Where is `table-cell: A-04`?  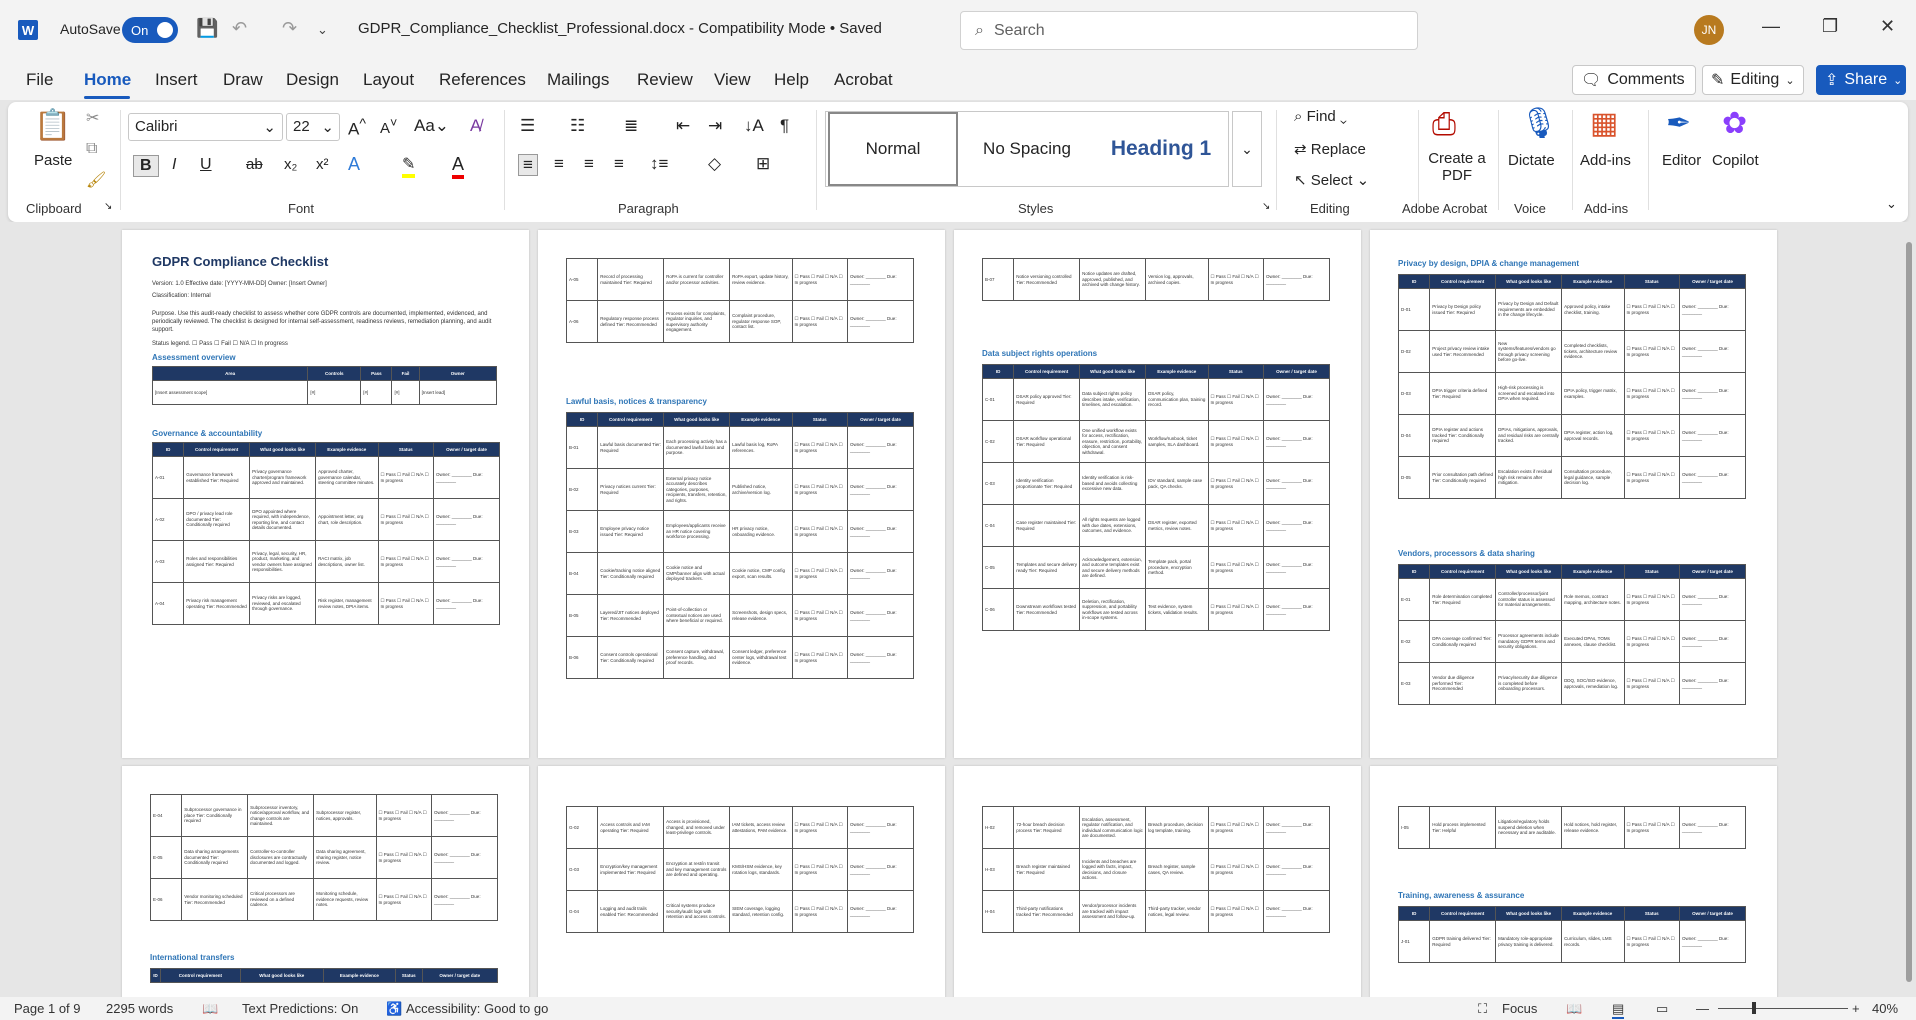
table-cell: A-04 is located at coordinates (168, 603).